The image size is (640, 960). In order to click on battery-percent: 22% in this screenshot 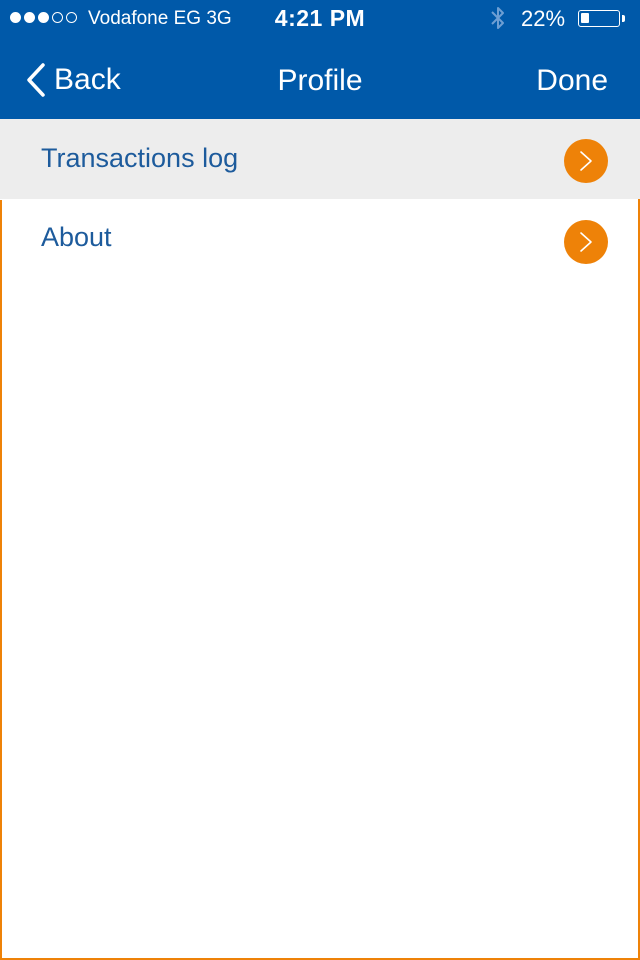, I will do `click(543, 18)`.